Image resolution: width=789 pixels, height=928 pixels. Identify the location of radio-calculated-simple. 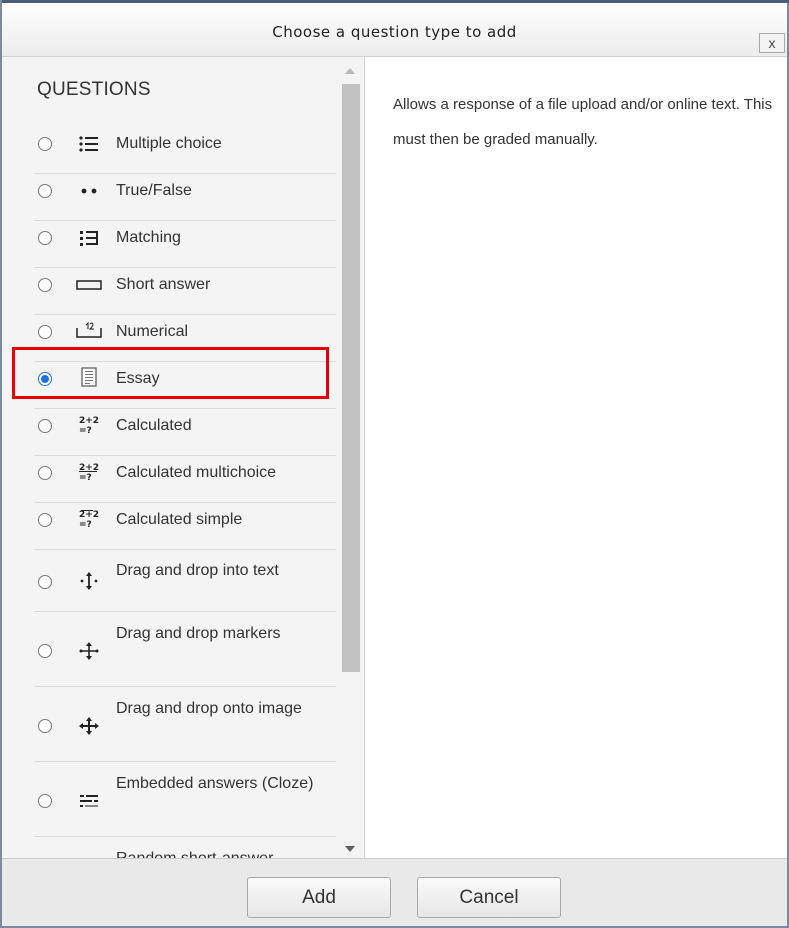
(45, 520).